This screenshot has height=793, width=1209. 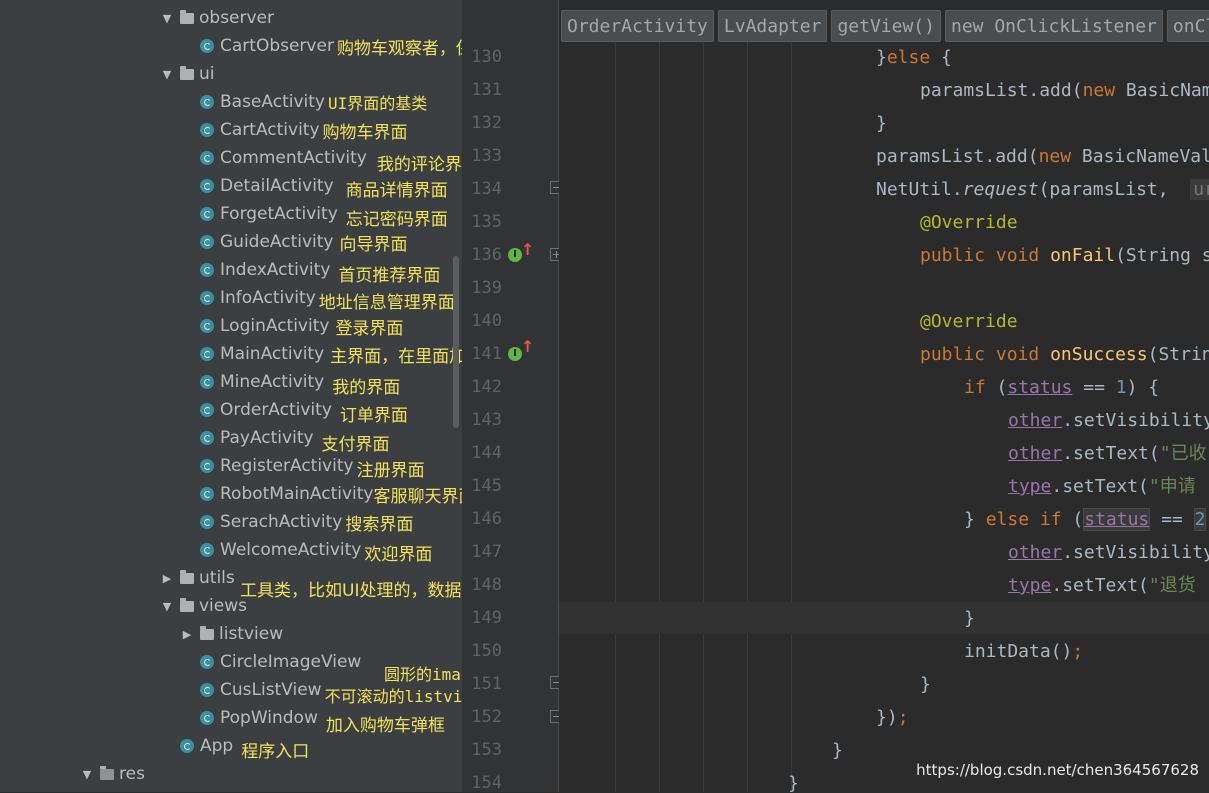 What do you see at coordinates (366, 387) in the screenshot?
I see `annotation-note: 我的界面` at bounding box center [366, 387].